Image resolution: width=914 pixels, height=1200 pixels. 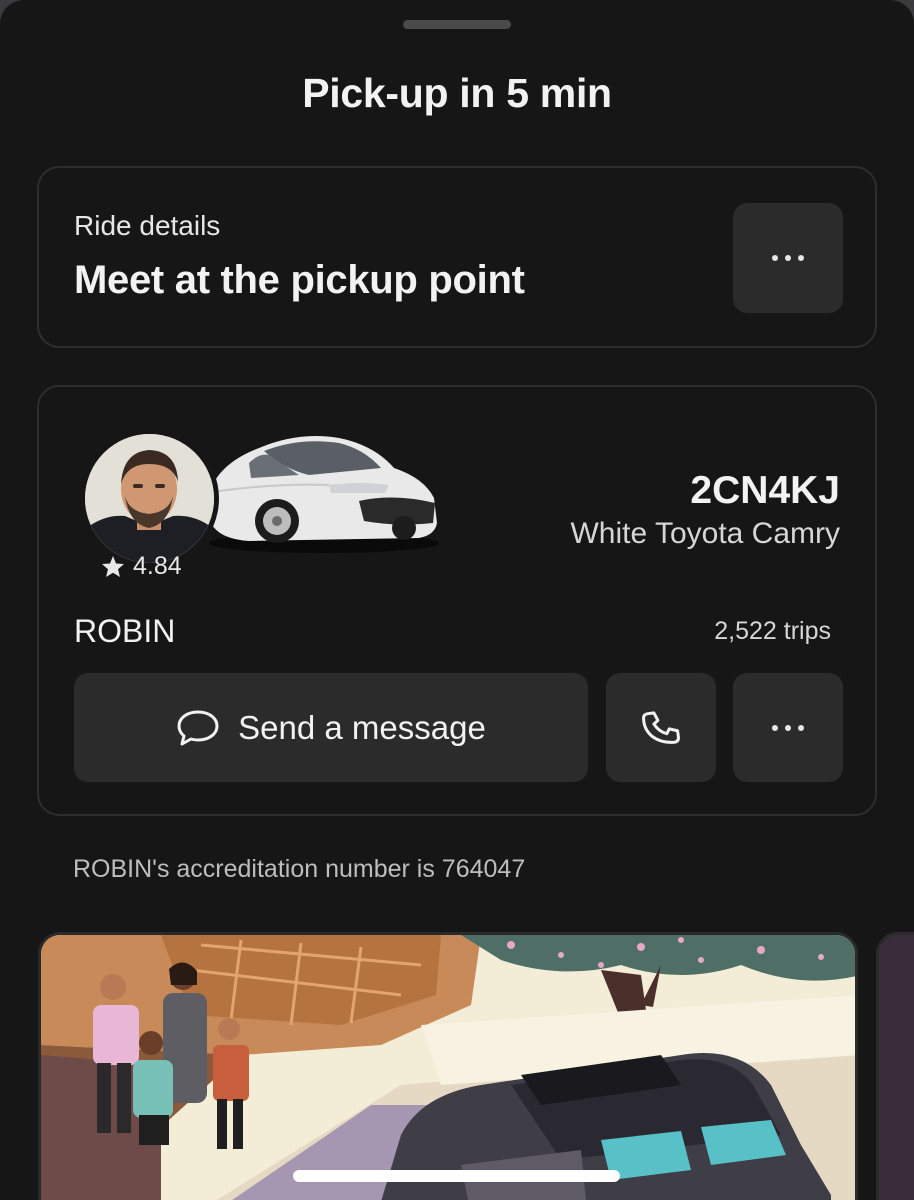 What do you see at coordinates (457, 257) in the screenshot?
I see `ride-details-card: Ride details Meet at the pickup point` at bounding box center [457, 257].